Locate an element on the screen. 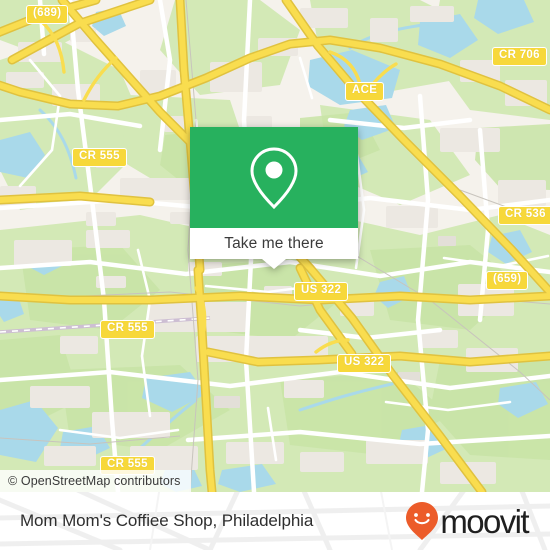 The width and height of the screenshot is (550, 550). road-shield: ACE is located at coordinates (365, 91).